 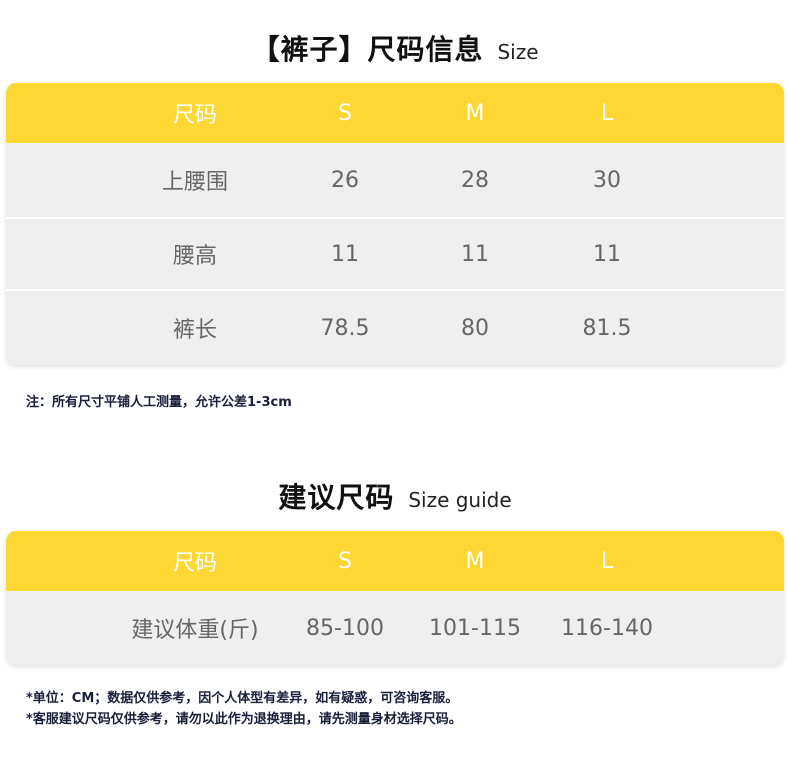 I want to click on size-info-subtitle: Size, so click(x=518, y=52).